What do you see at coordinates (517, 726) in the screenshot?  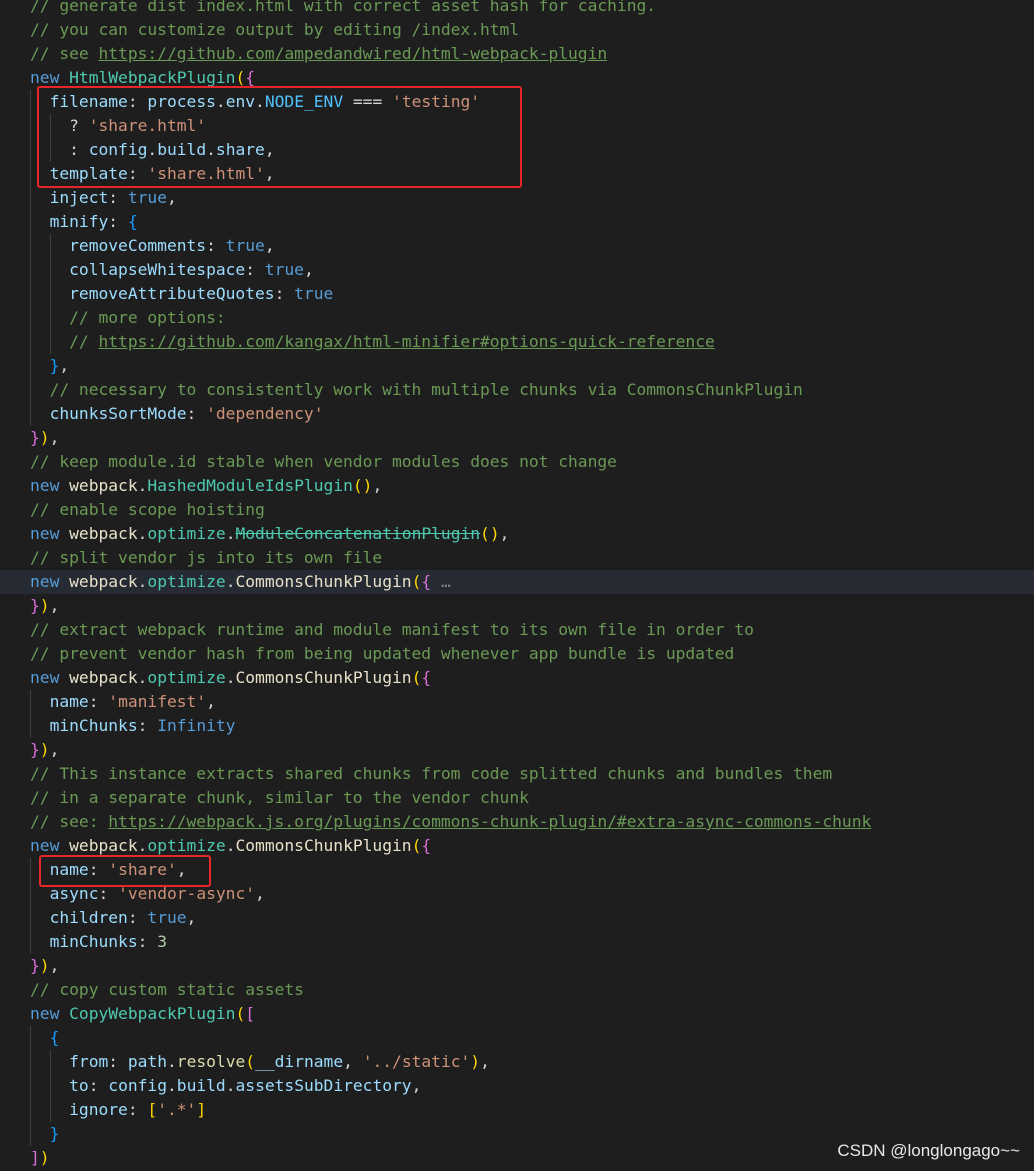 I see `code-line: minChunks: Infinity` at bounding box center [517, 726].